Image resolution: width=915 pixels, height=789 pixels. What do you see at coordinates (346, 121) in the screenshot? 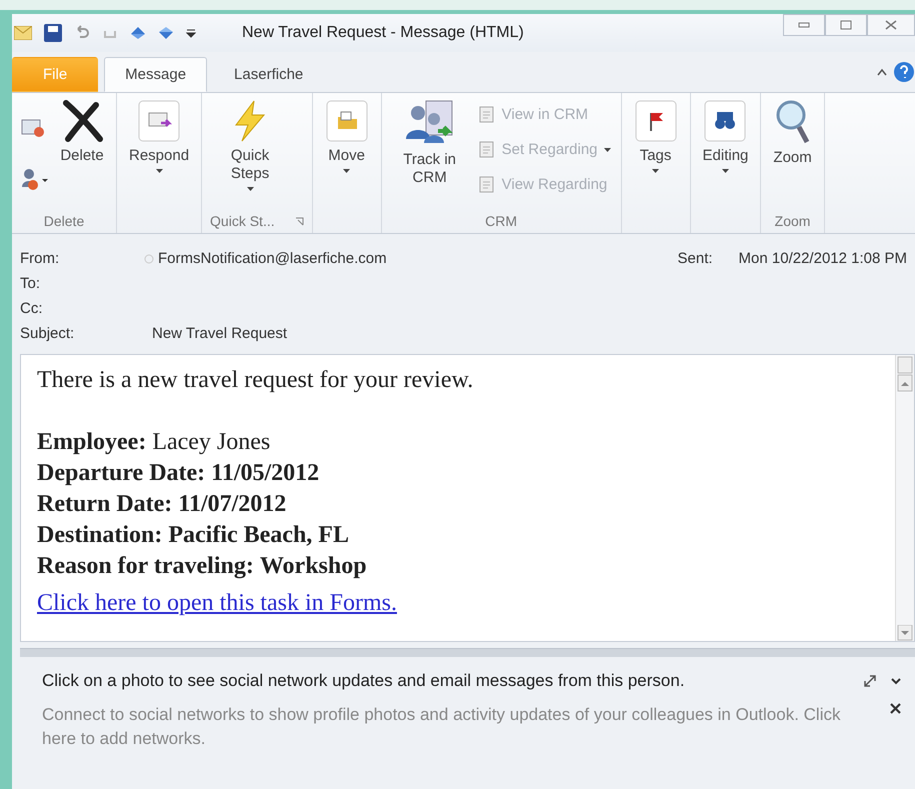
I see `folder-icon` at bounding box center [346, 121].